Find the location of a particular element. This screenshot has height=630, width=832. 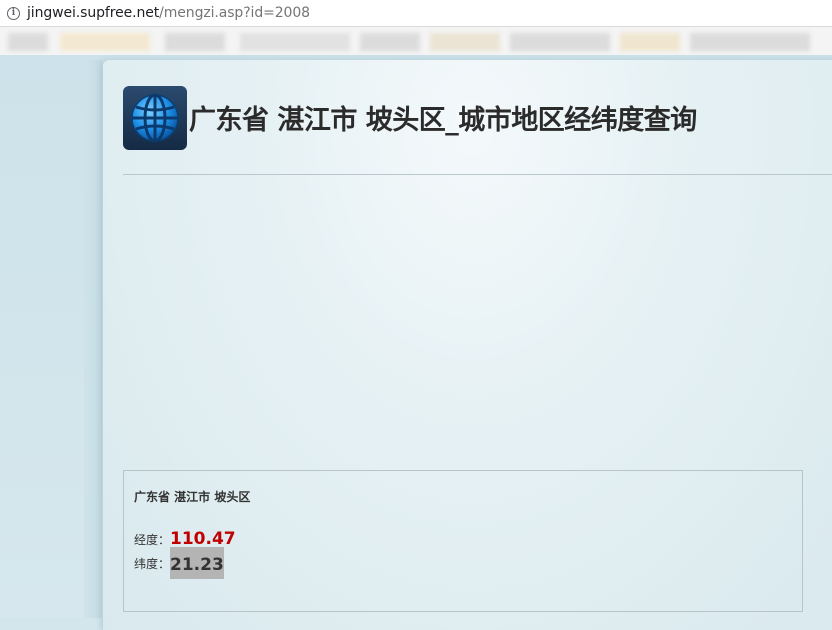

globe-icon is located at coordinates (155, 117).